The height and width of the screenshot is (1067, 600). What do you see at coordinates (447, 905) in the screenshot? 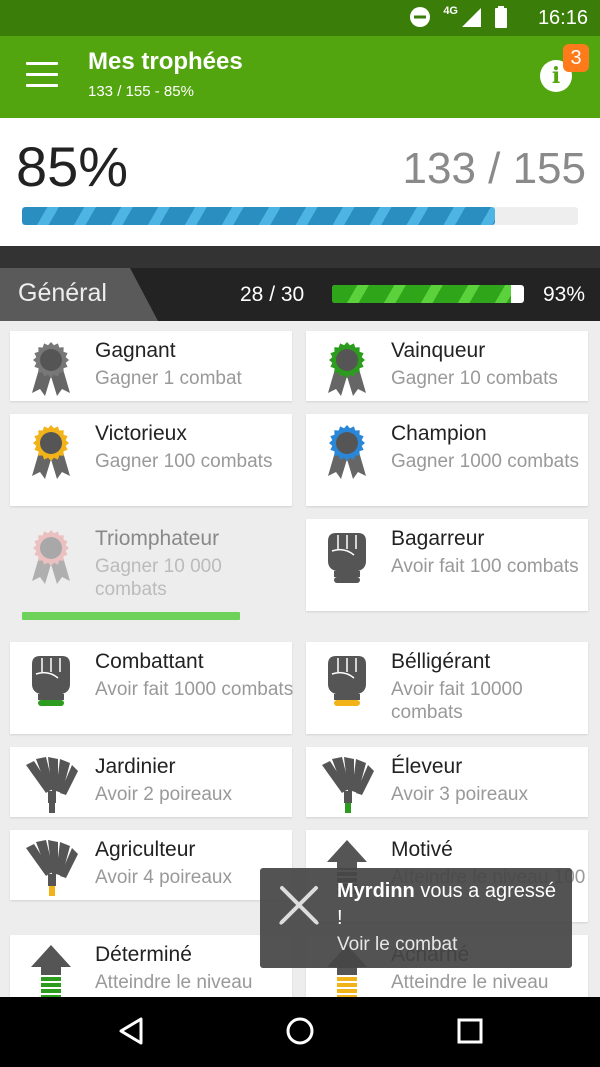
I see `toast-message: Myrdinn vous a agressé !` at bounding box center [447, 905].